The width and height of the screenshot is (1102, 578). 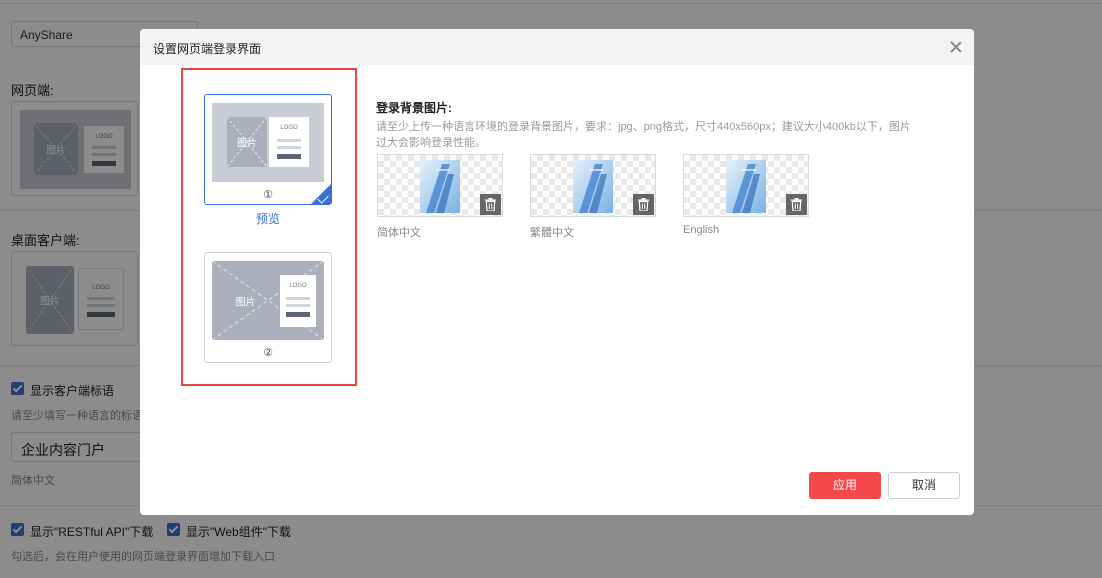 What do you see at coordinates (557, 47) in the screenshot?
I see `dialog-header: 设置网页端登录界面` at bounding box center [557, 47].